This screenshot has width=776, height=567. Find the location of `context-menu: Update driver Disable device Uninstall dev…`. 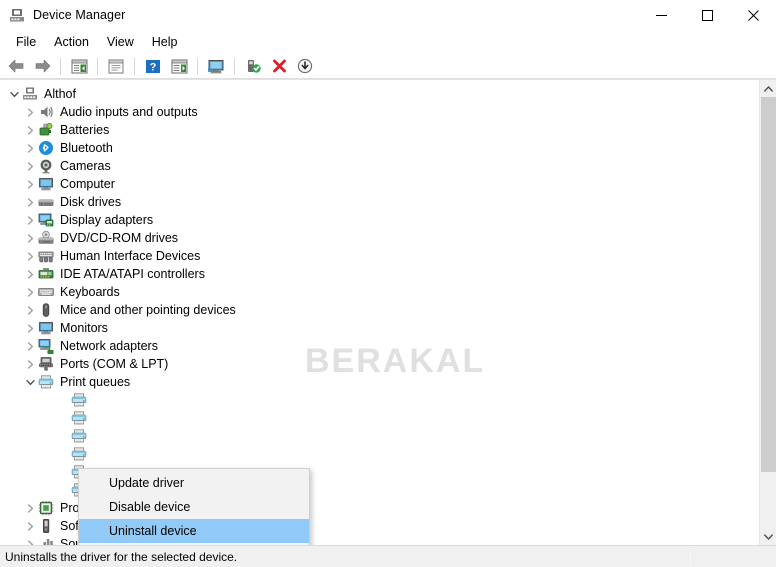

context-menu: Update driver Disable device Uninstall dev… is located at coordinates (194, 506).